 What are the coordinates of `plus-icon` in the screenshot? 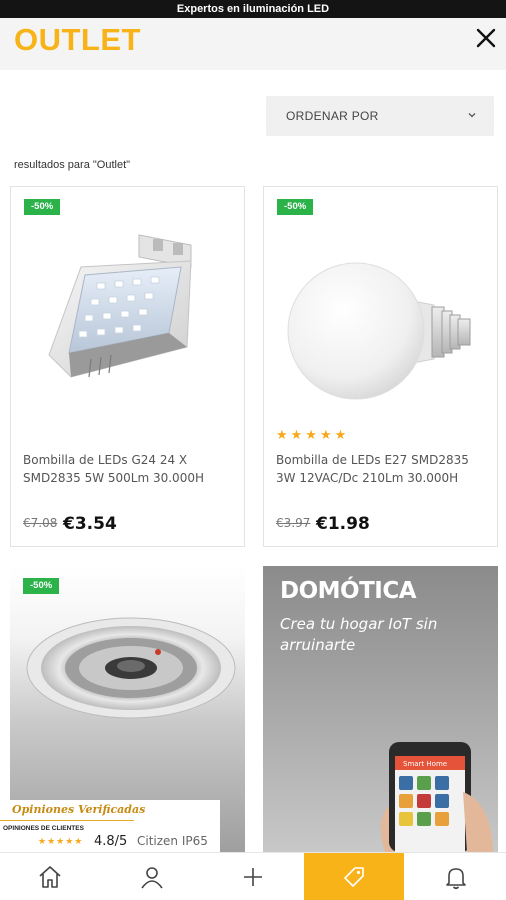 It's located at (253, 877).